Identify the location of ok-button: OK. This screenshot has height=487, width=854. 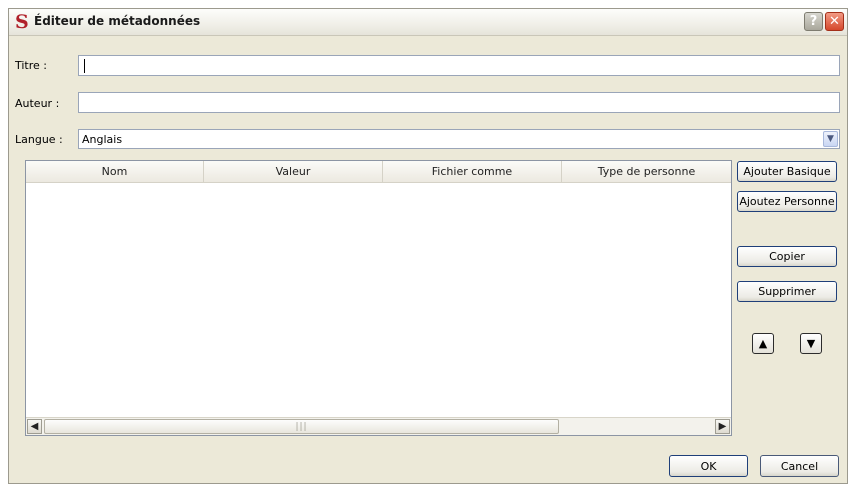
(708, 466).